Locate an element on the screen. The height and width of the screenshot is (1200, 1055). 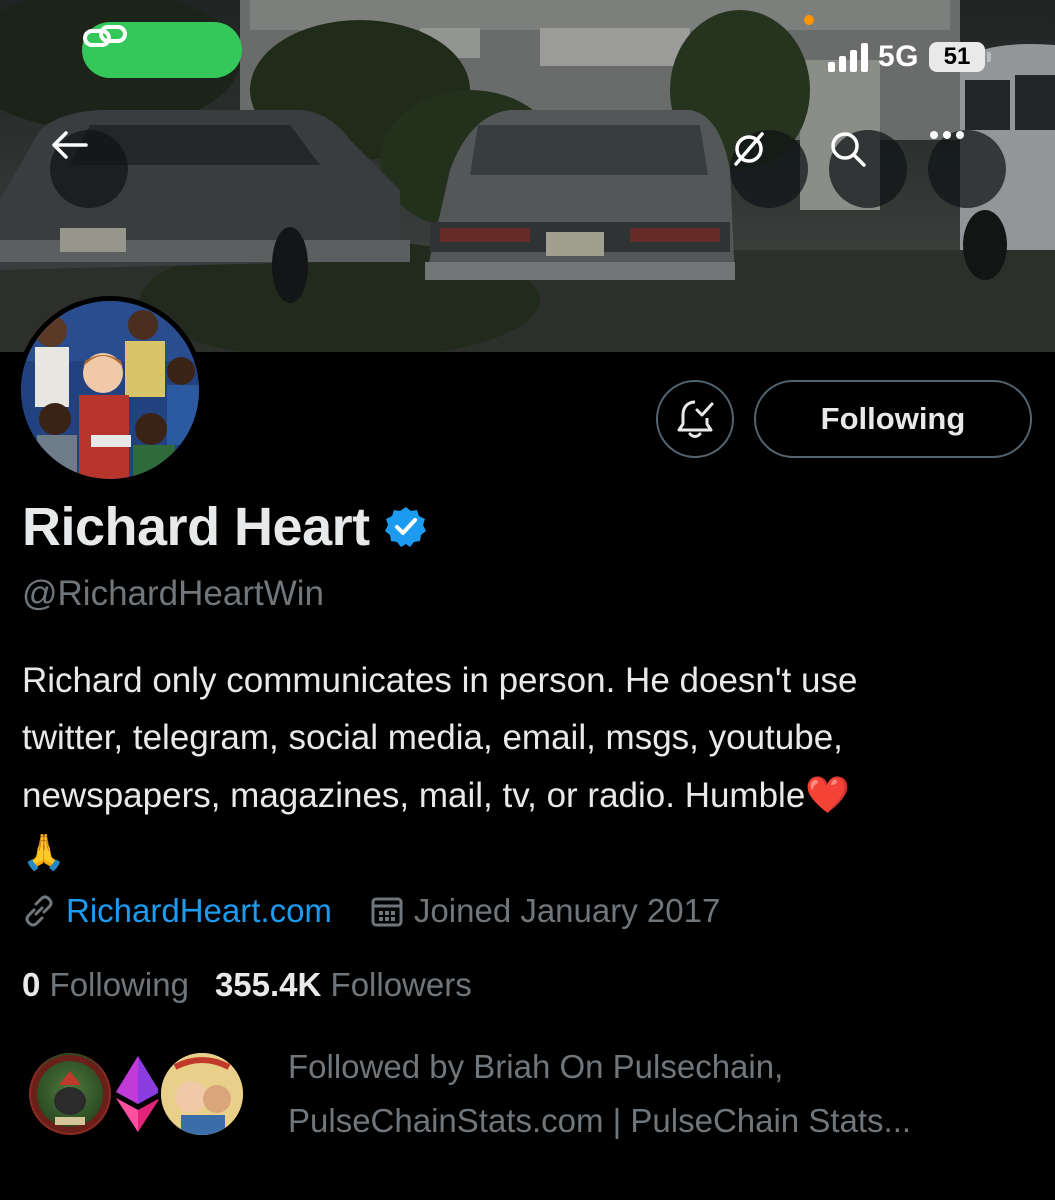
battery-icon: 51 is located at coordinates (960, 57).